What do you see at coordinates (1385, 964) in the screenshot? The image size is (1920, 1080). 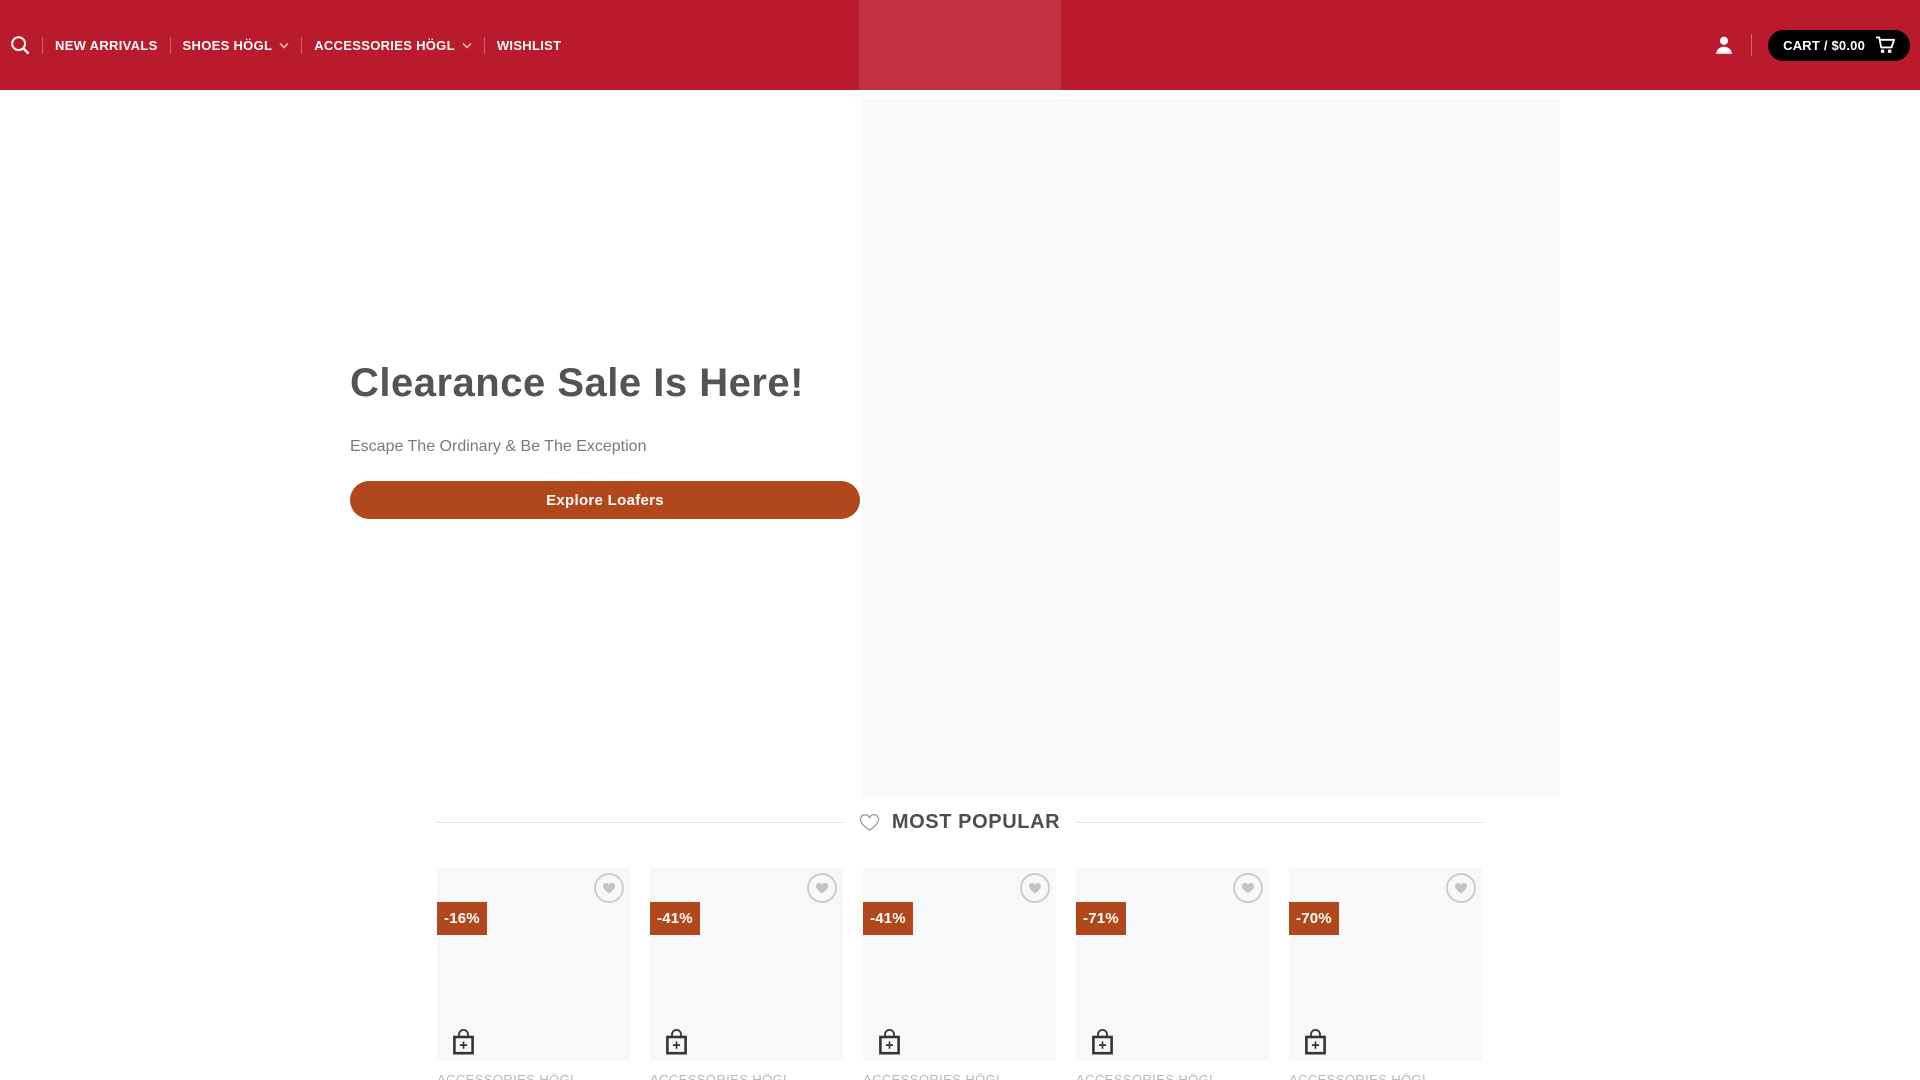 I see `product-image-placeholder: -70%` at bounding box center [1385, 964].